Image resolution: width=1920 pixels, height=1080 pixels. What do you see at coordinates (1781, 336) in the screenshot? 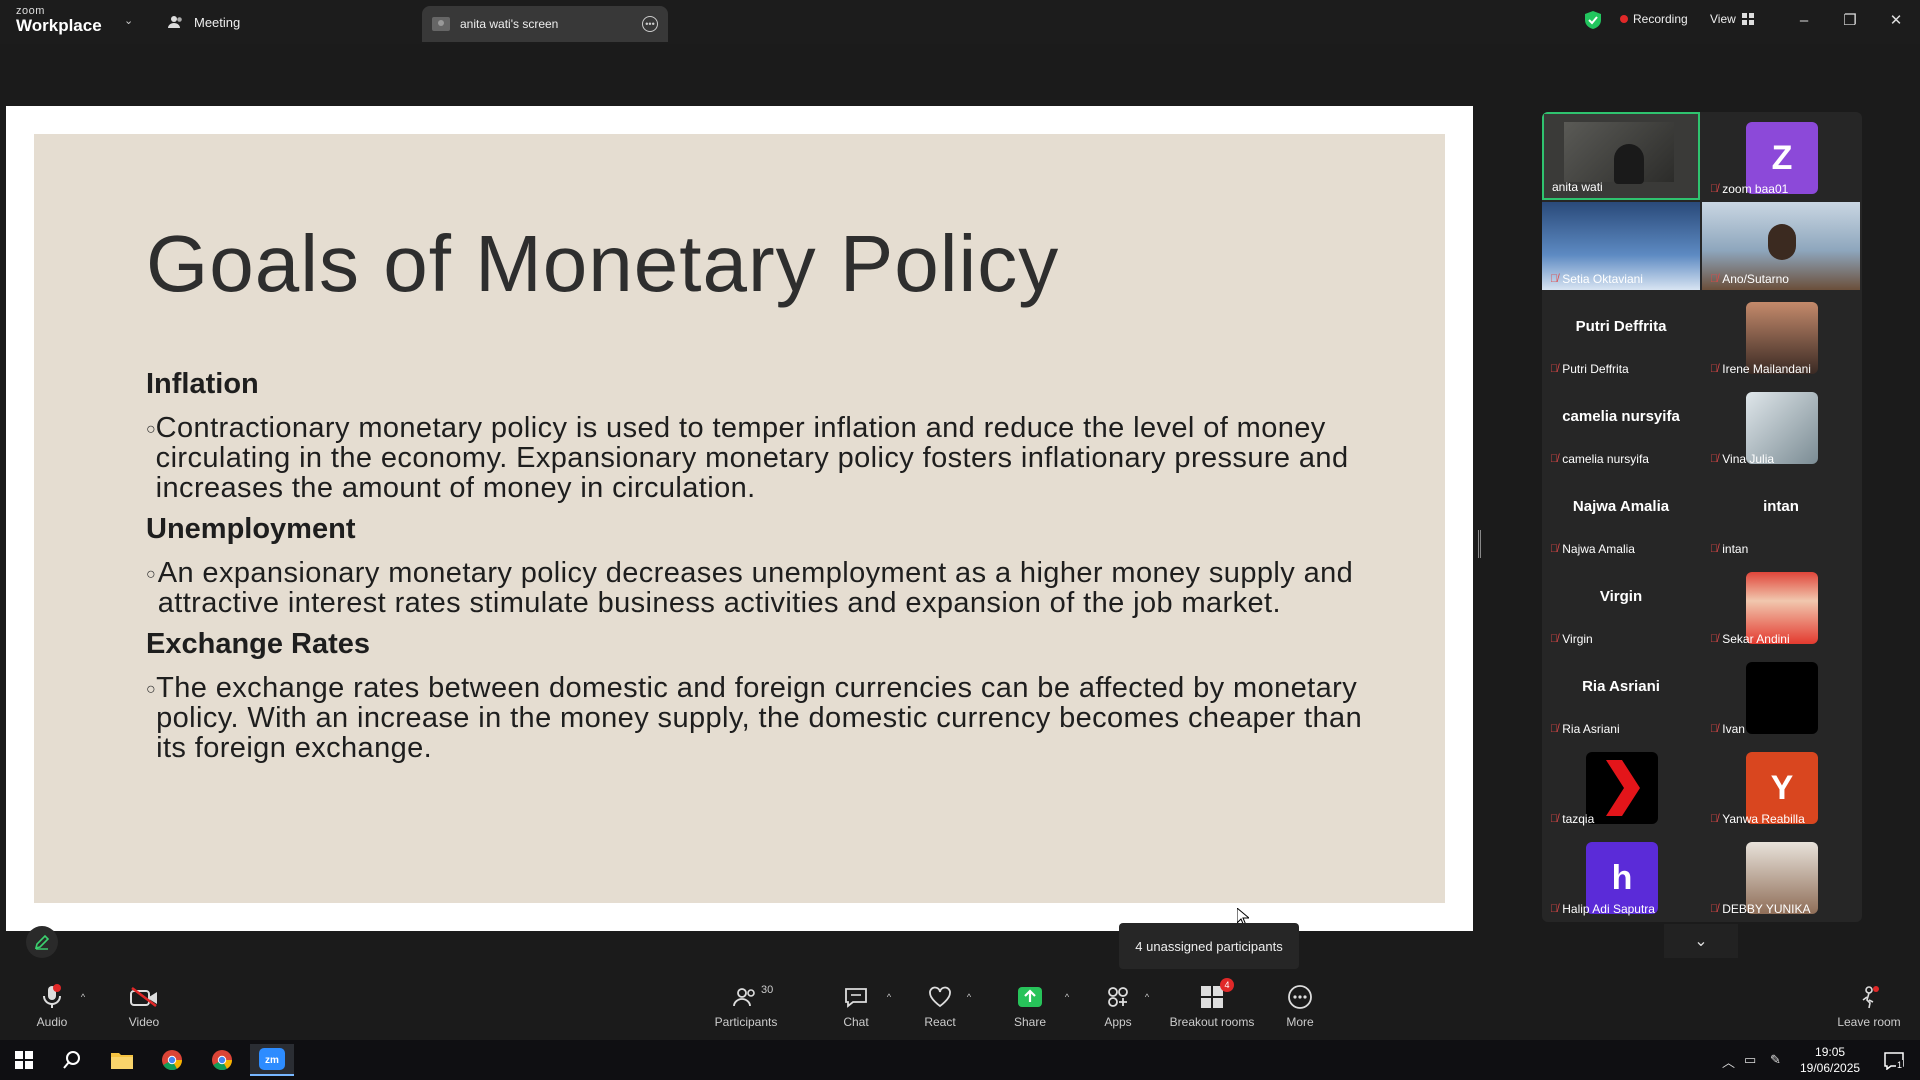
I see `participant-tile: 🎙̸ Irene Mailandani` at bounding box center [1781, 336].